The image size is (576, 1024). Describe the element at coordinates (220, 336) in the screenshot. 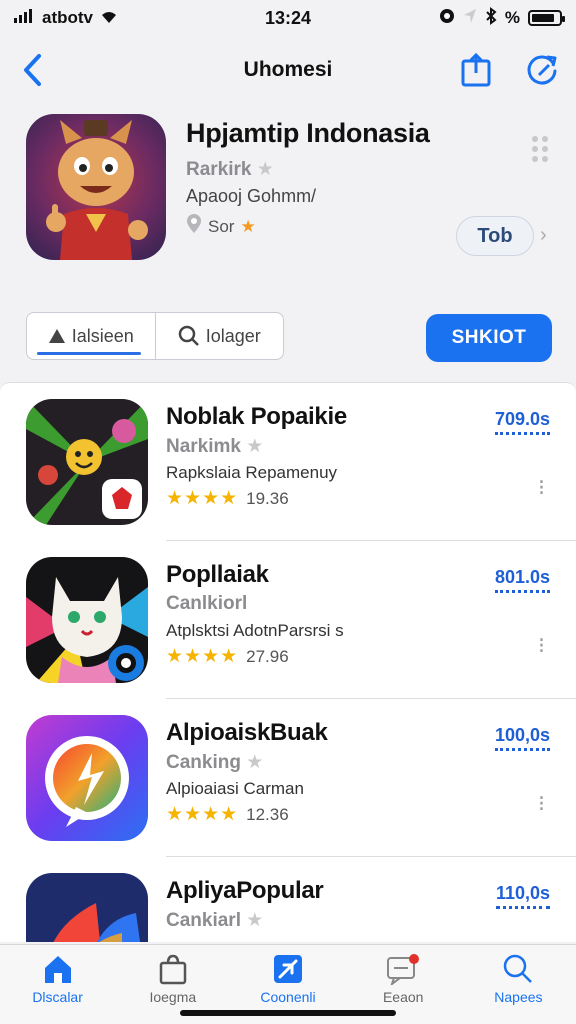

I see `segment-second: Iolager` at that location.